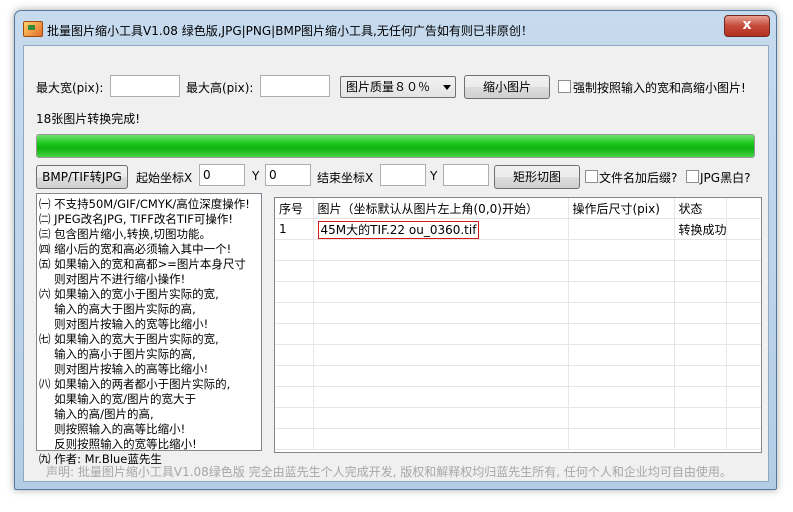 This screenshot has height=512, width=793. I want to click on app-icon, so click(33, 29).